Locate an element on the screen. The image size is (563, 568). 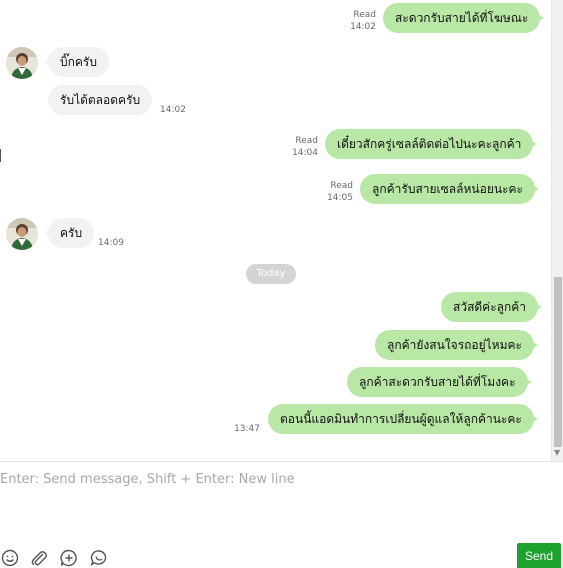
outgoing-message: ลูกค้ารับสายเซลล์หน่อยนะคะ is located at coordinates (449, 189).